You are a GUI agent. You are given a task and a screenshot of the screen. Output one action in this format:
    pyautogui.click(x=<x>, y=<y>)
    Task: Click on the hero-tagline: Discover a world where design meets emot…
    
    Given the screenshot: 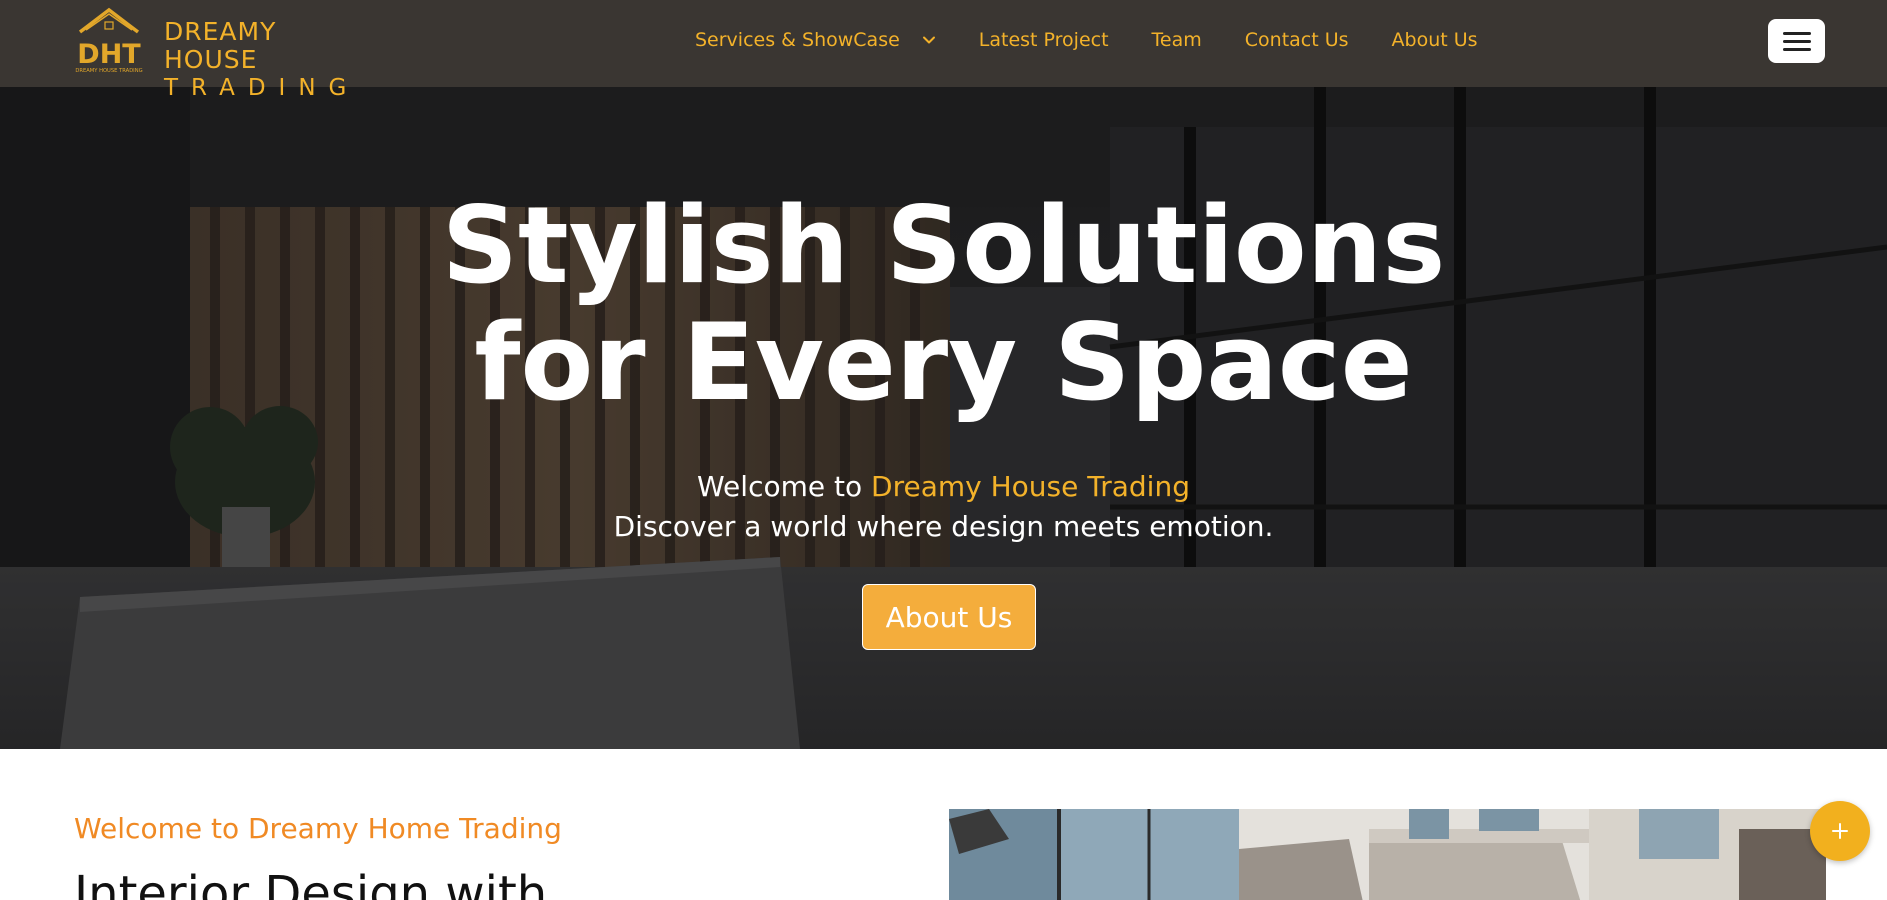 What is the action you would take?
    pyautogui.click(x=943, y=526)
    